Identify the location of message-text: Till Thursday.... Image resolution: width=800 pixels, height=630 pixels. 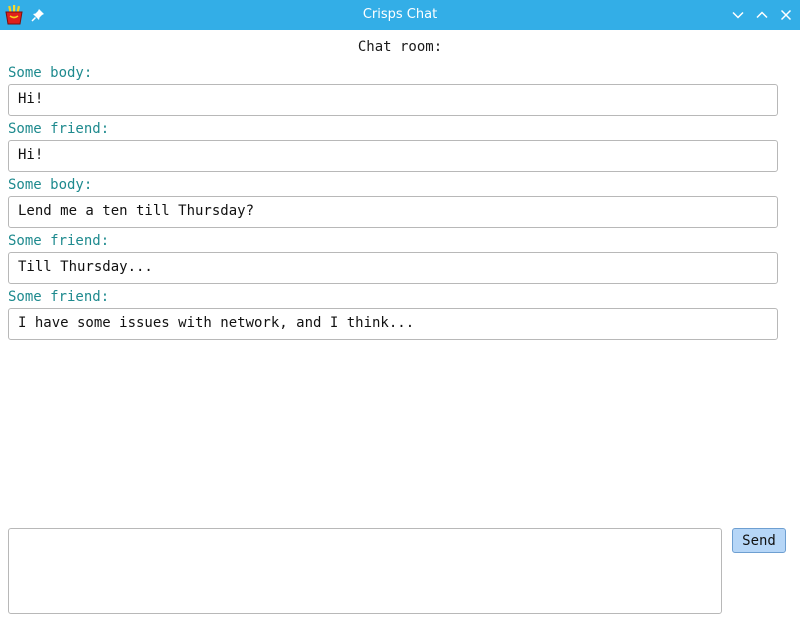
(85, 267).